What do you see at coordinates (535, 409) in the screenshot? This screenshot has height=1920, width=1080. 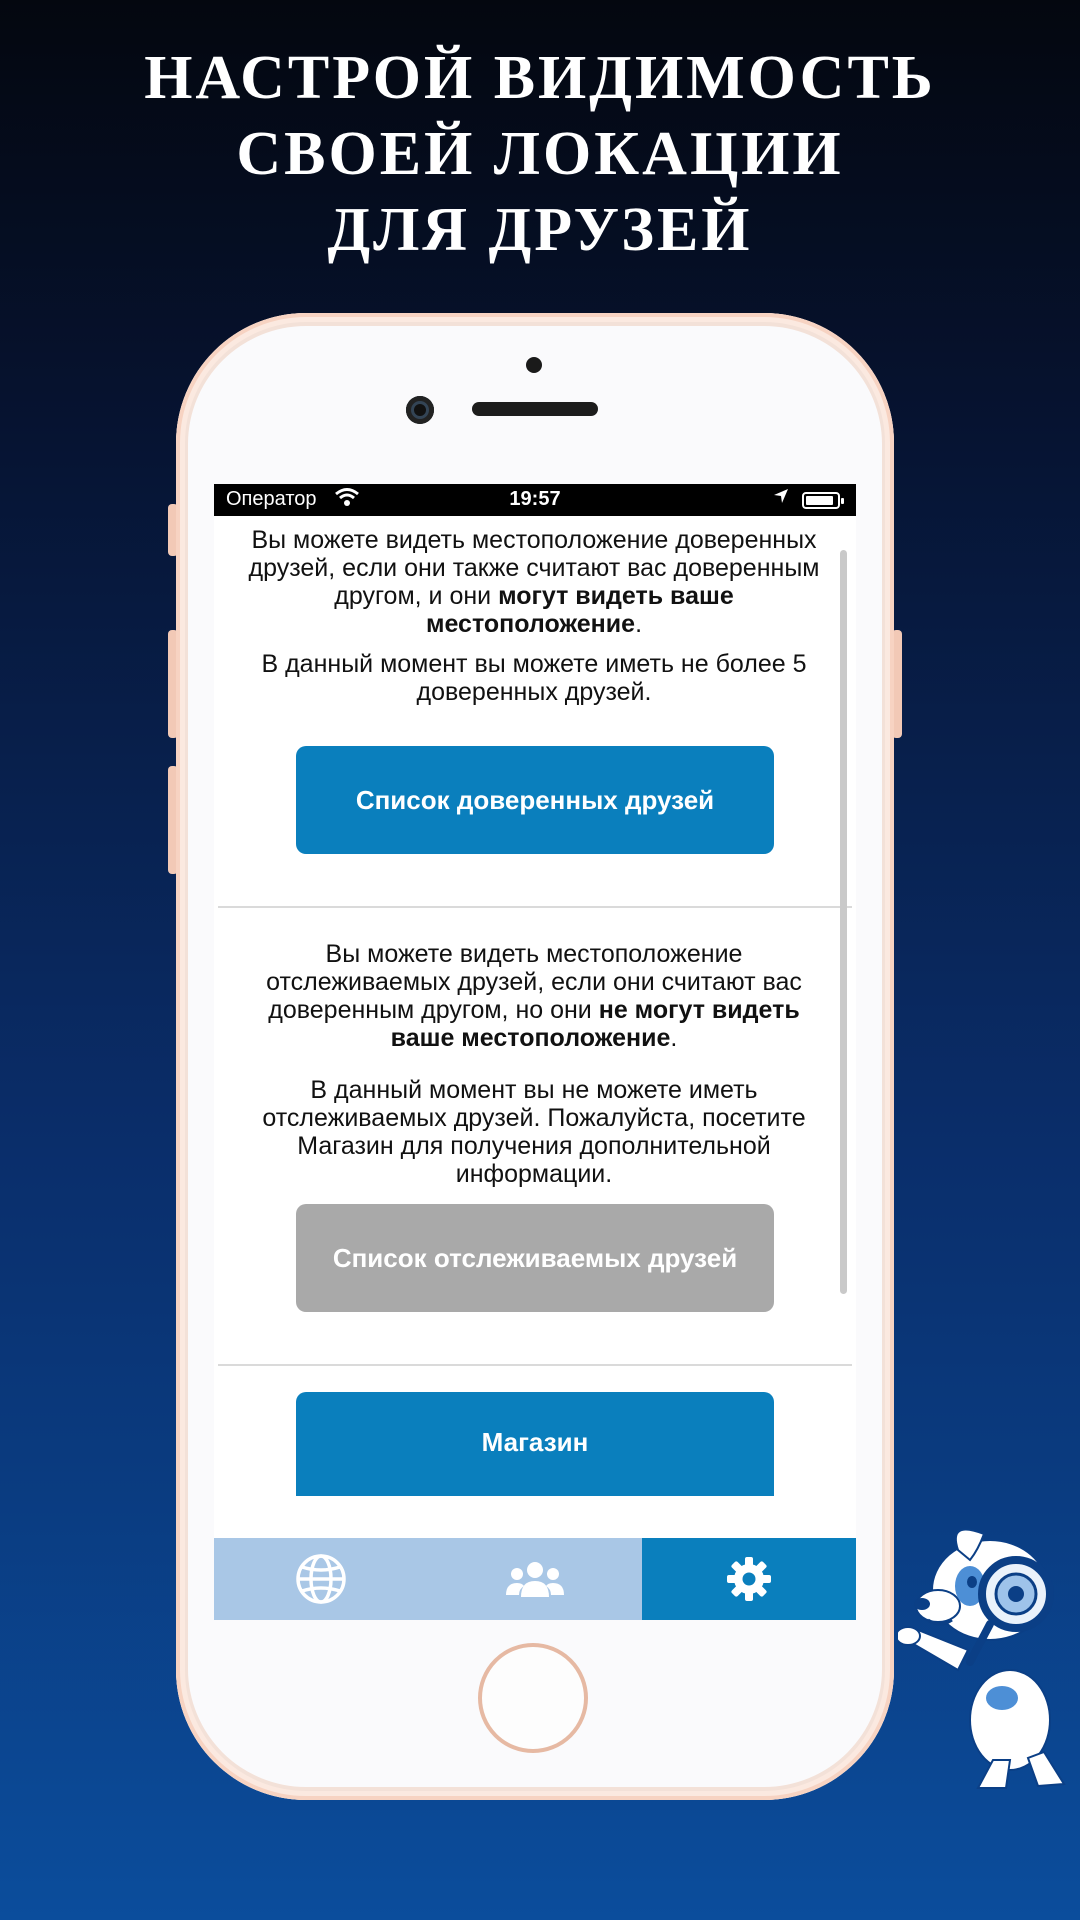 I see `earpiece-speaker` at bounding box center [535, 409].